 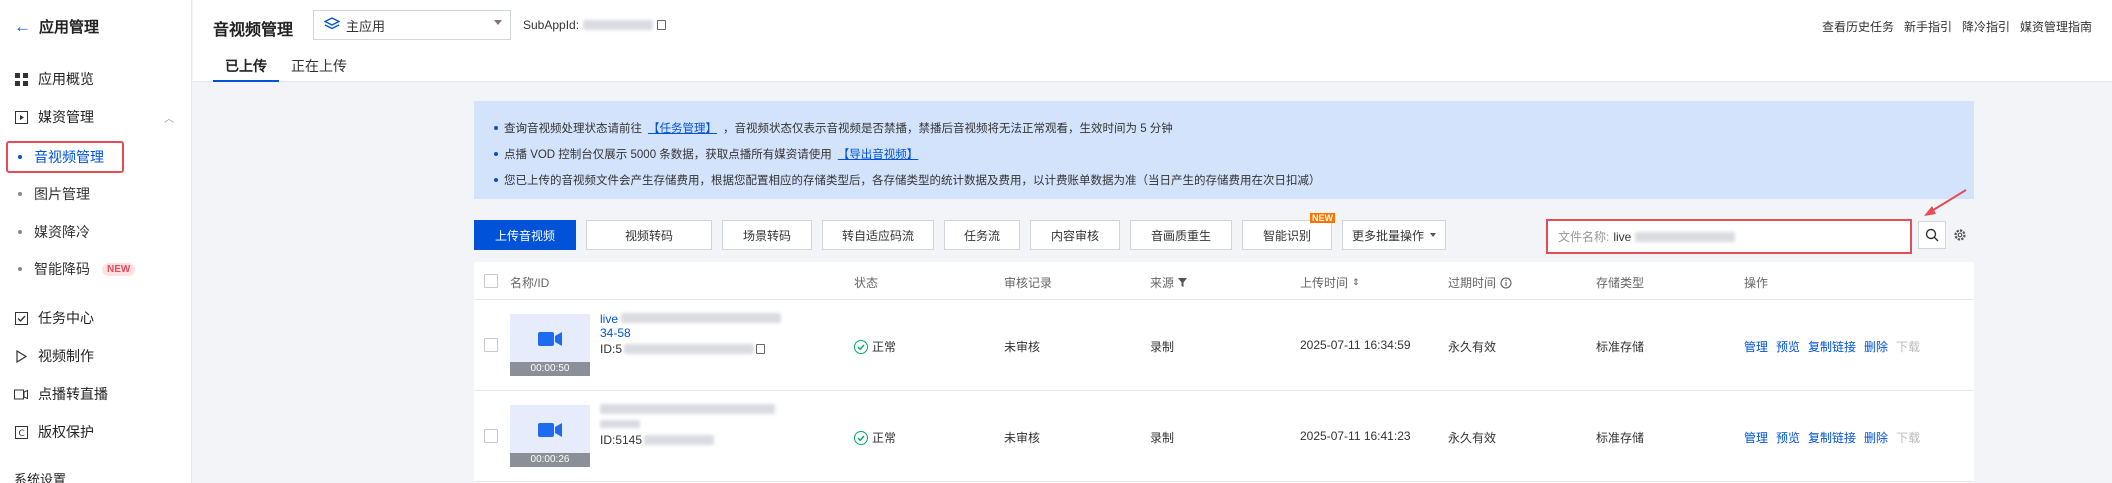 I want to click on link-media-guide: 媒资管理指南, so click(x=2056, y=26).